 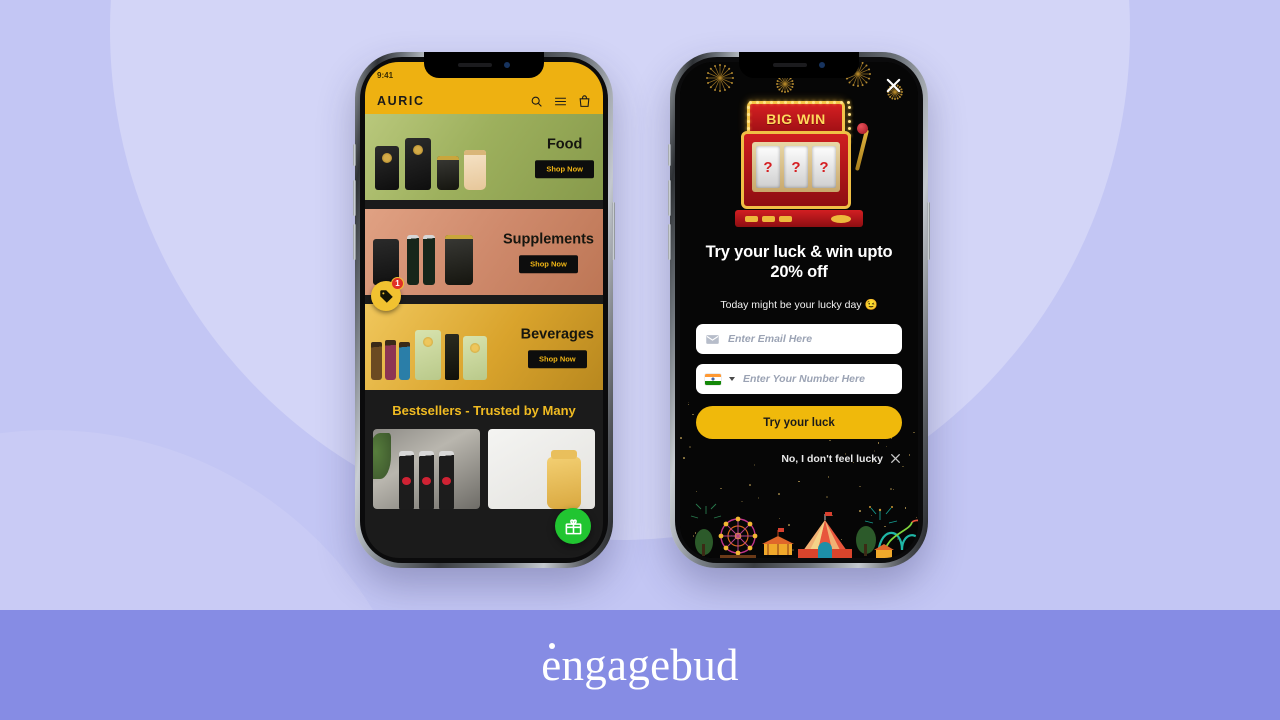 I want to click on slot-lever, so click(x=862, y=150).